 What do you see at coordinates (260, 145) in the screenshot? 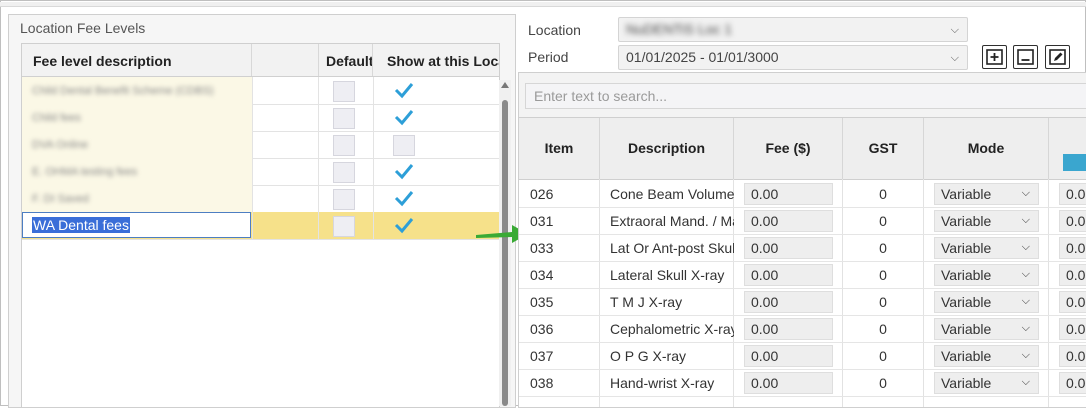
I see `fee-level-row: DVA Online` at bounding box center [260, 145].